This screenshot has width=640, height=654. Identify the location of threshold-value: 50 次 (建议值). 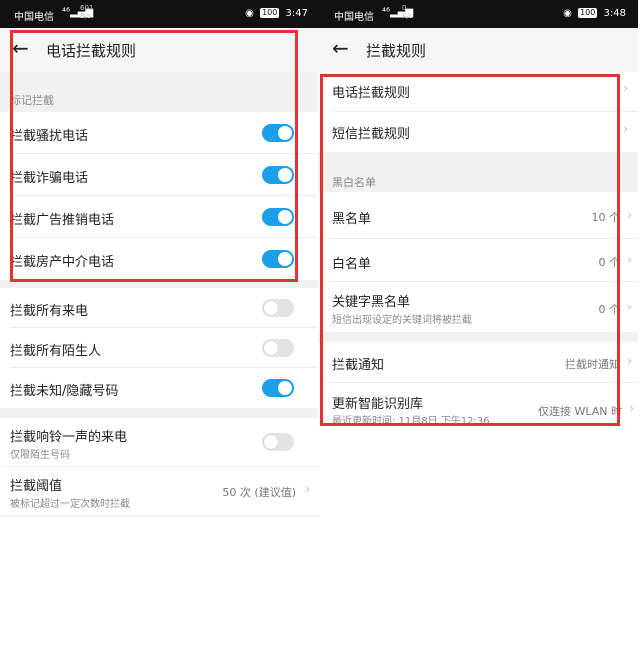
(259, 492).